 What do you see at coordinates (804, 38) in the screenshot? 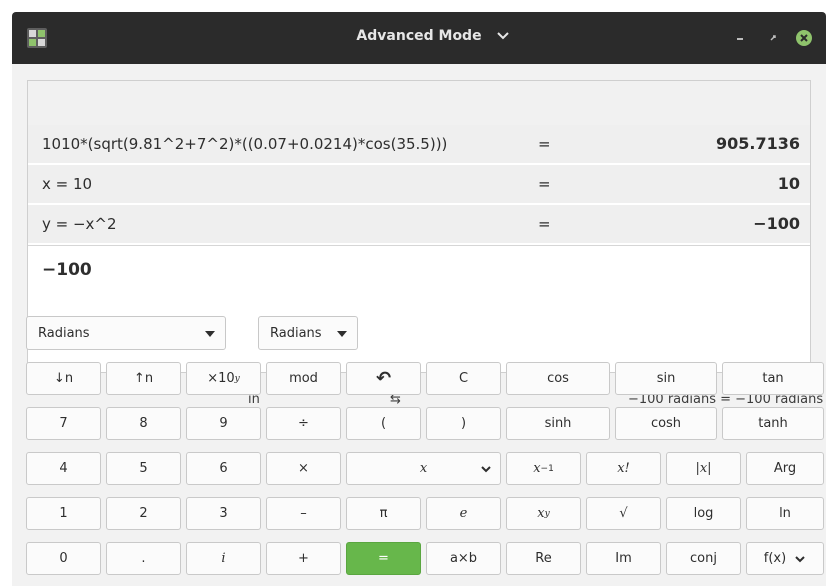
I see `close-icon` at bounding box center [804, 38].